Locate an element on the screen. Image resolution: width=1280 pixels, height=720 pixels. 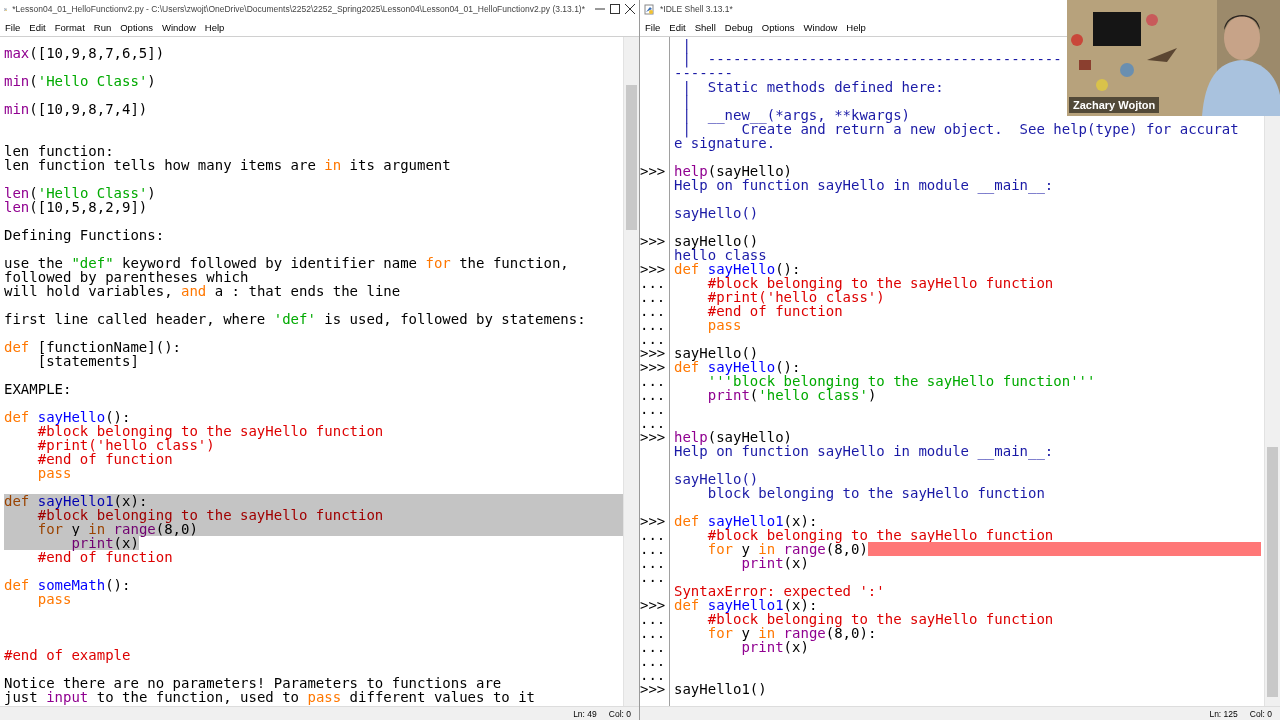
code-line: '''block belonging to the sayHello function''' is located at coordinates (901, 381).